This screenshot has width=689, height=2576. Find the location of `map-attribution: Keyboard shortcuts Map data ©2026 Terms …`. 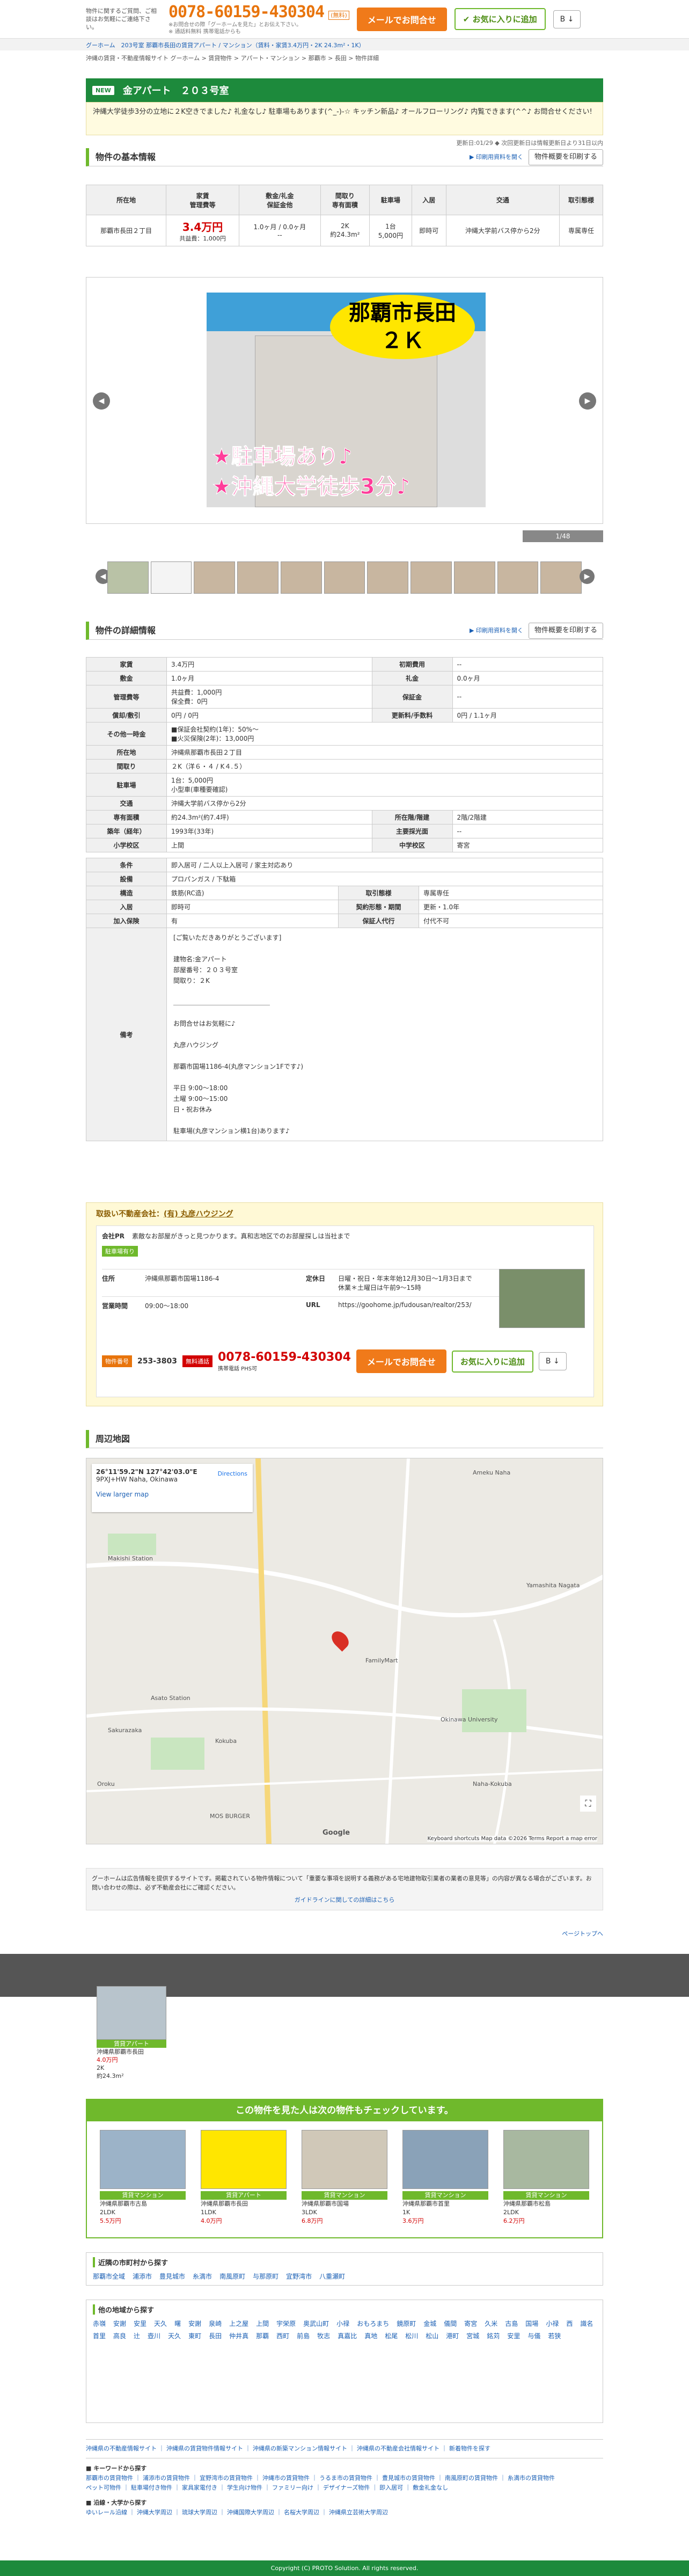

map-attribution: Keyboard shortcuts Map data ©2026 Terms … is located at coordinates (512, 1839).